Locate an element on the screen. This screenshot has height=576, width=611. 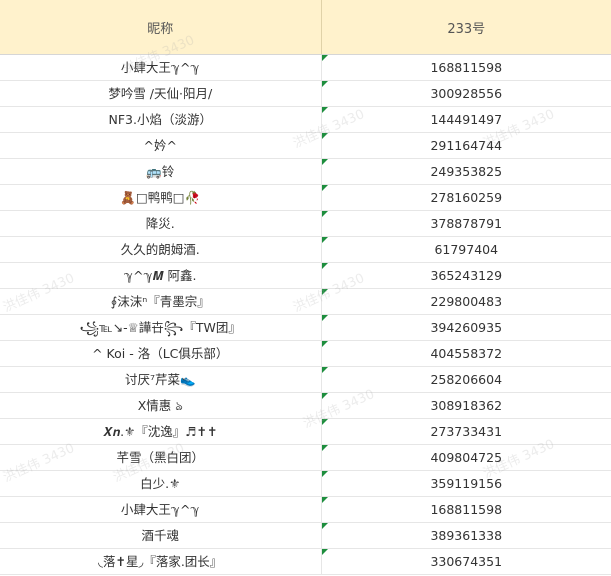
table-header: 昵称 233号 is located at coordinates (305, 27).